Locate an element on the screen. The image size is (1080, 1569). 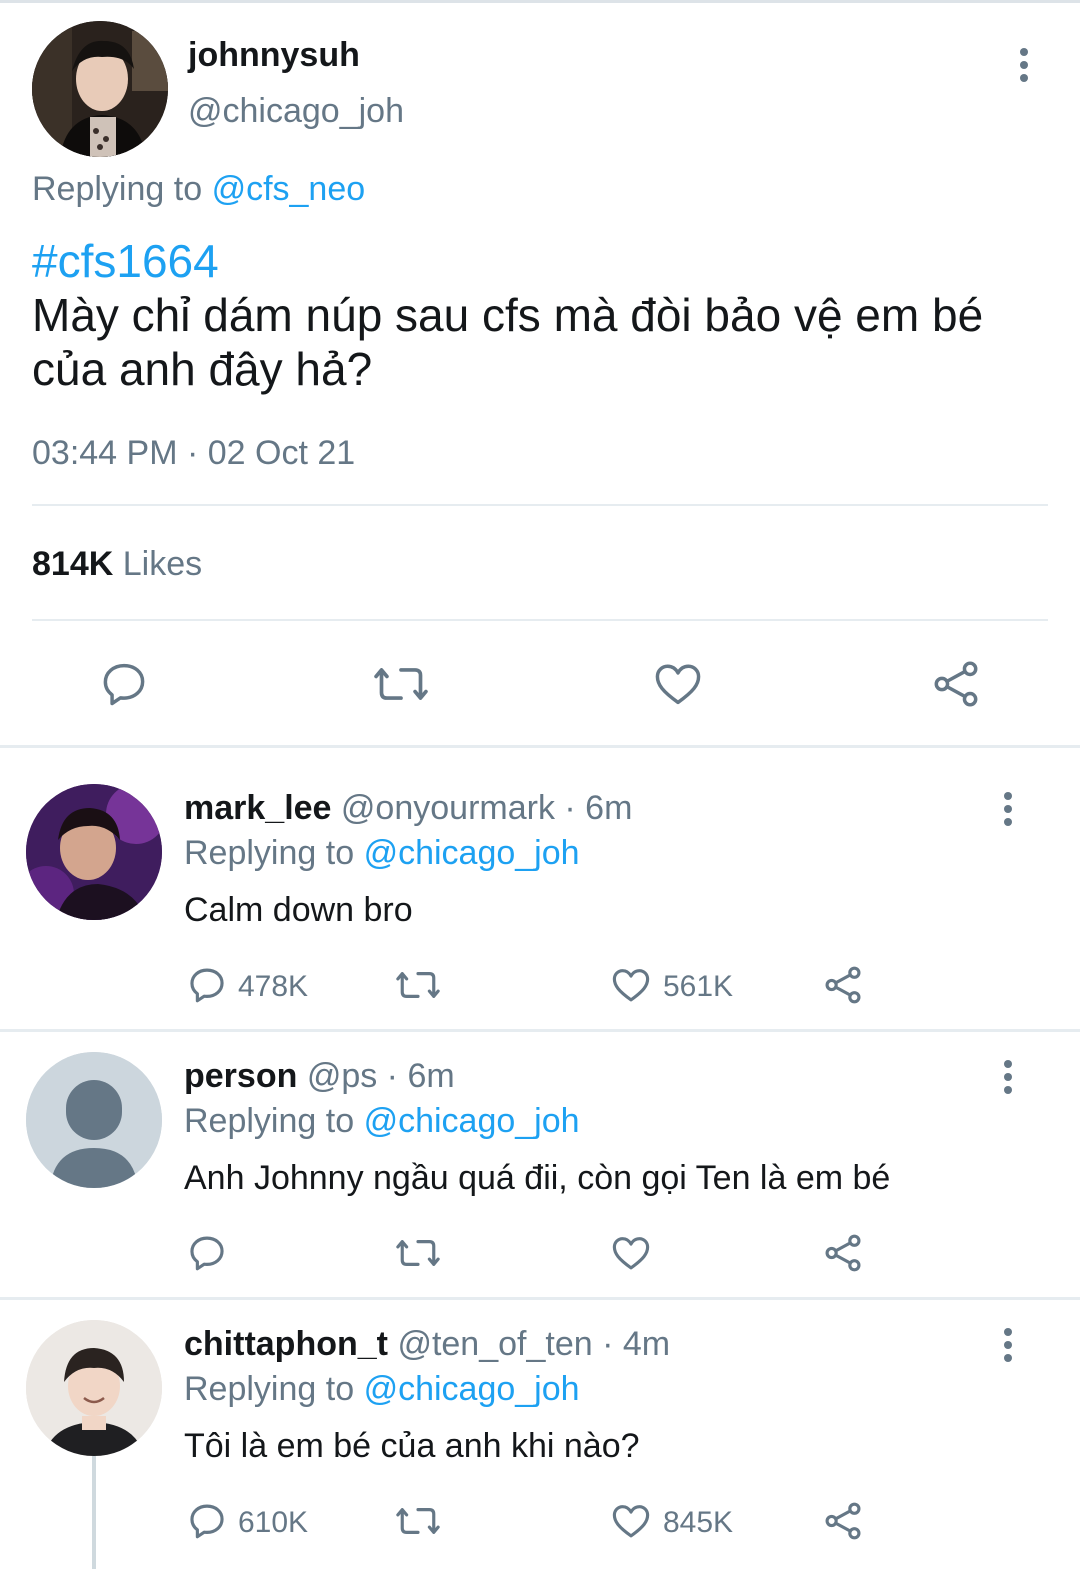
reply-header: chittaphon_t @ten_of_ten · 4m is located at coordinates (427, 1344).